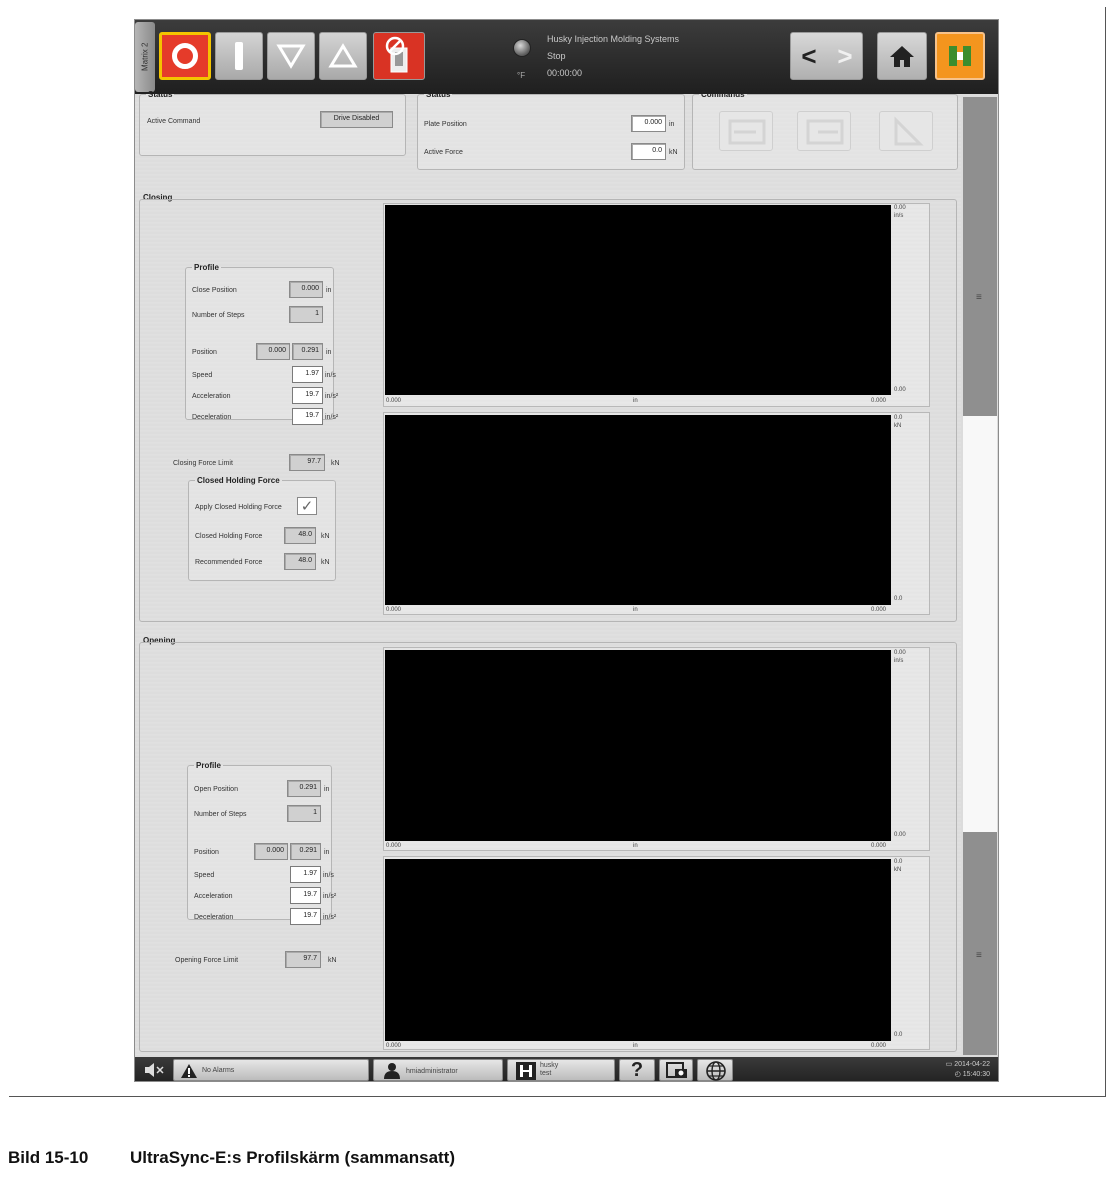 The image size is (1113, 1181). I want to click on calendar-icon: ▭, so click(949, 1064).